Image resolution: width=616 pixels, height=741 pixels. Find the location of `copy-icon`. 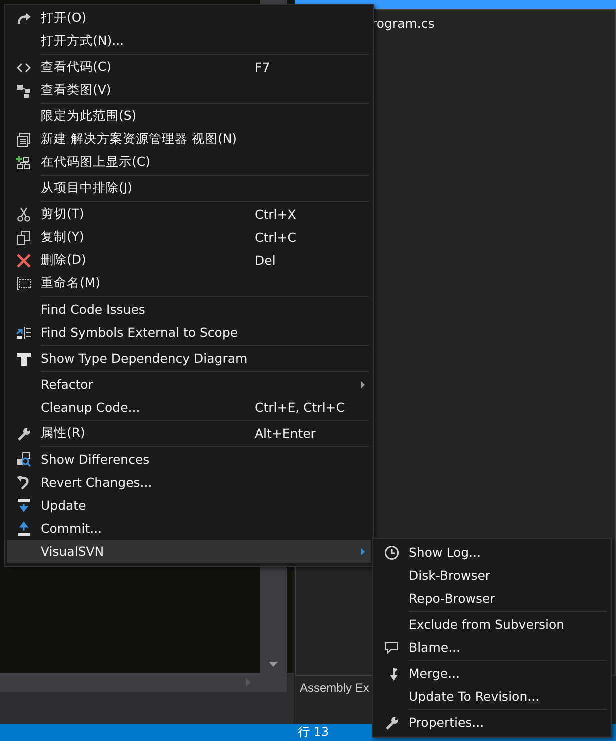

copy-icon is located at coordinates (24, 238).